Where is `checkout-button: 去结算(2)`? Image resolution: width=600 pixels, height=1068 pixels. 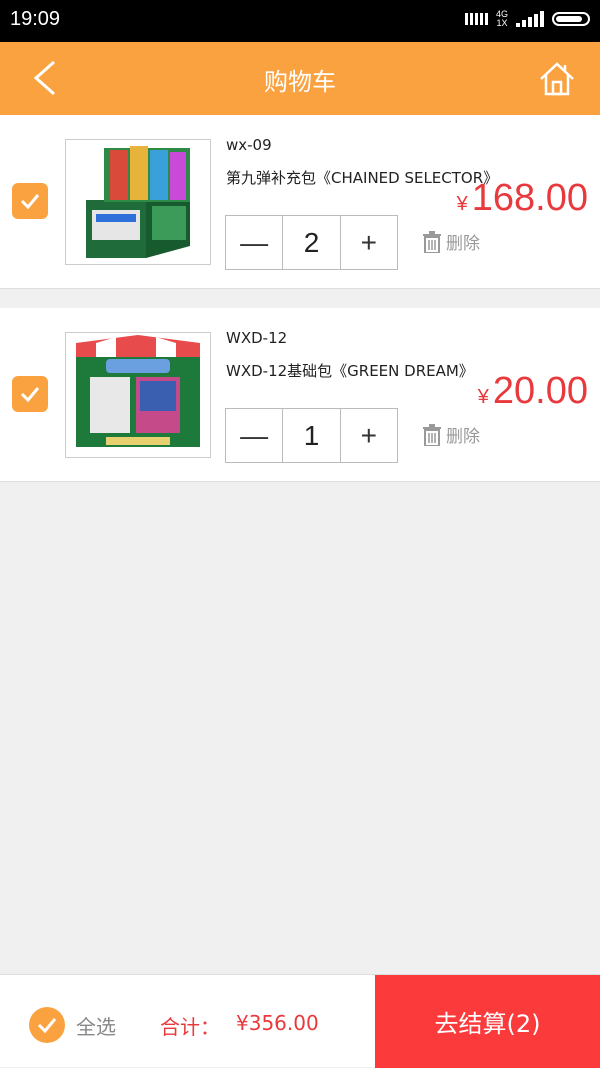 checkout-button: 去结算(2) is located at coordinates (487, 1021).